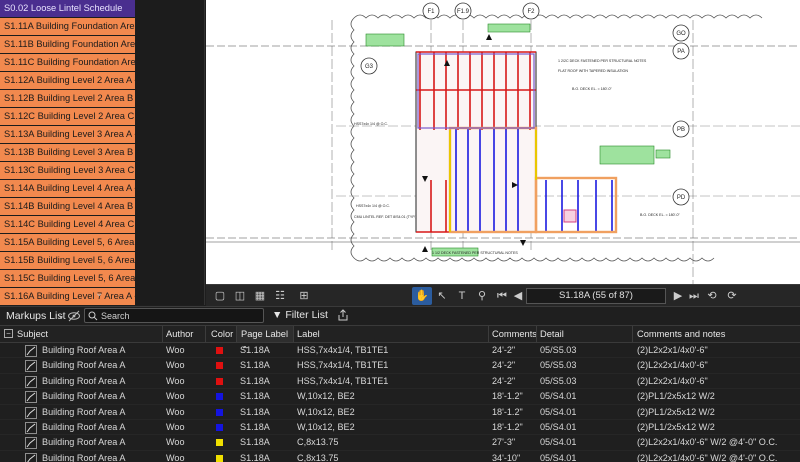 This screenshot has height=462, width=800. I want to click on back-icon: ⟲, so click(712, 296).